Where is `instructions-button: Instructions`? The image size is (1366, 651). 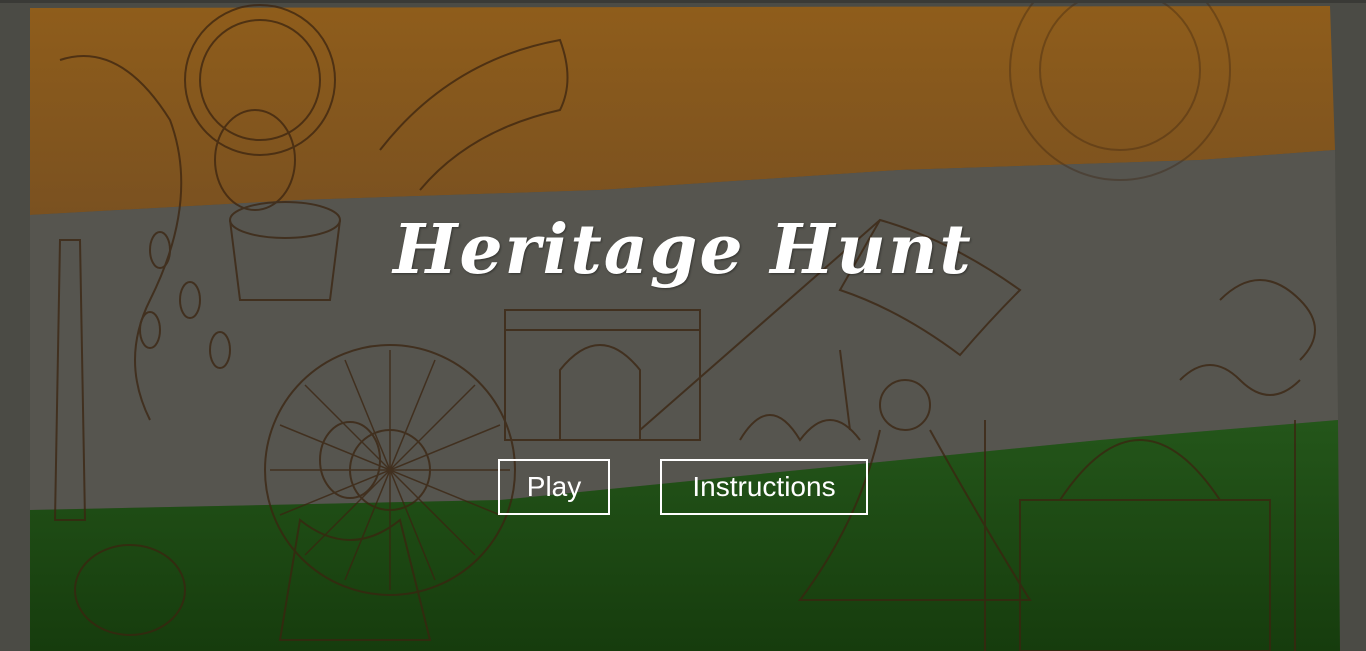 instructions-button: Instructions is located at coordinates (764, 487).